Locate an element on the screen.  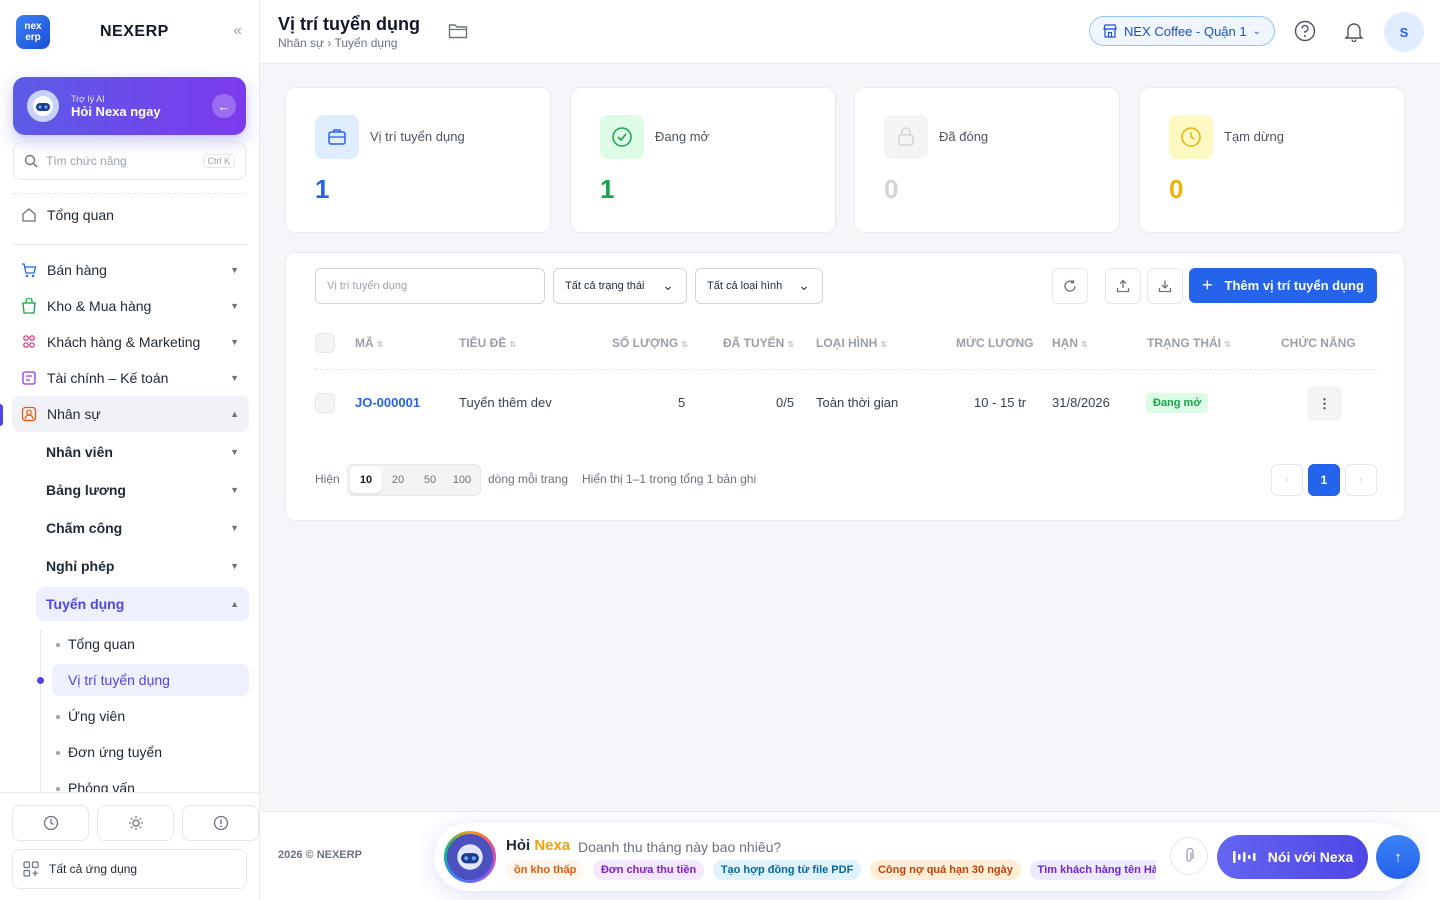
logo: nex erp is located at coordinates (33, 32).